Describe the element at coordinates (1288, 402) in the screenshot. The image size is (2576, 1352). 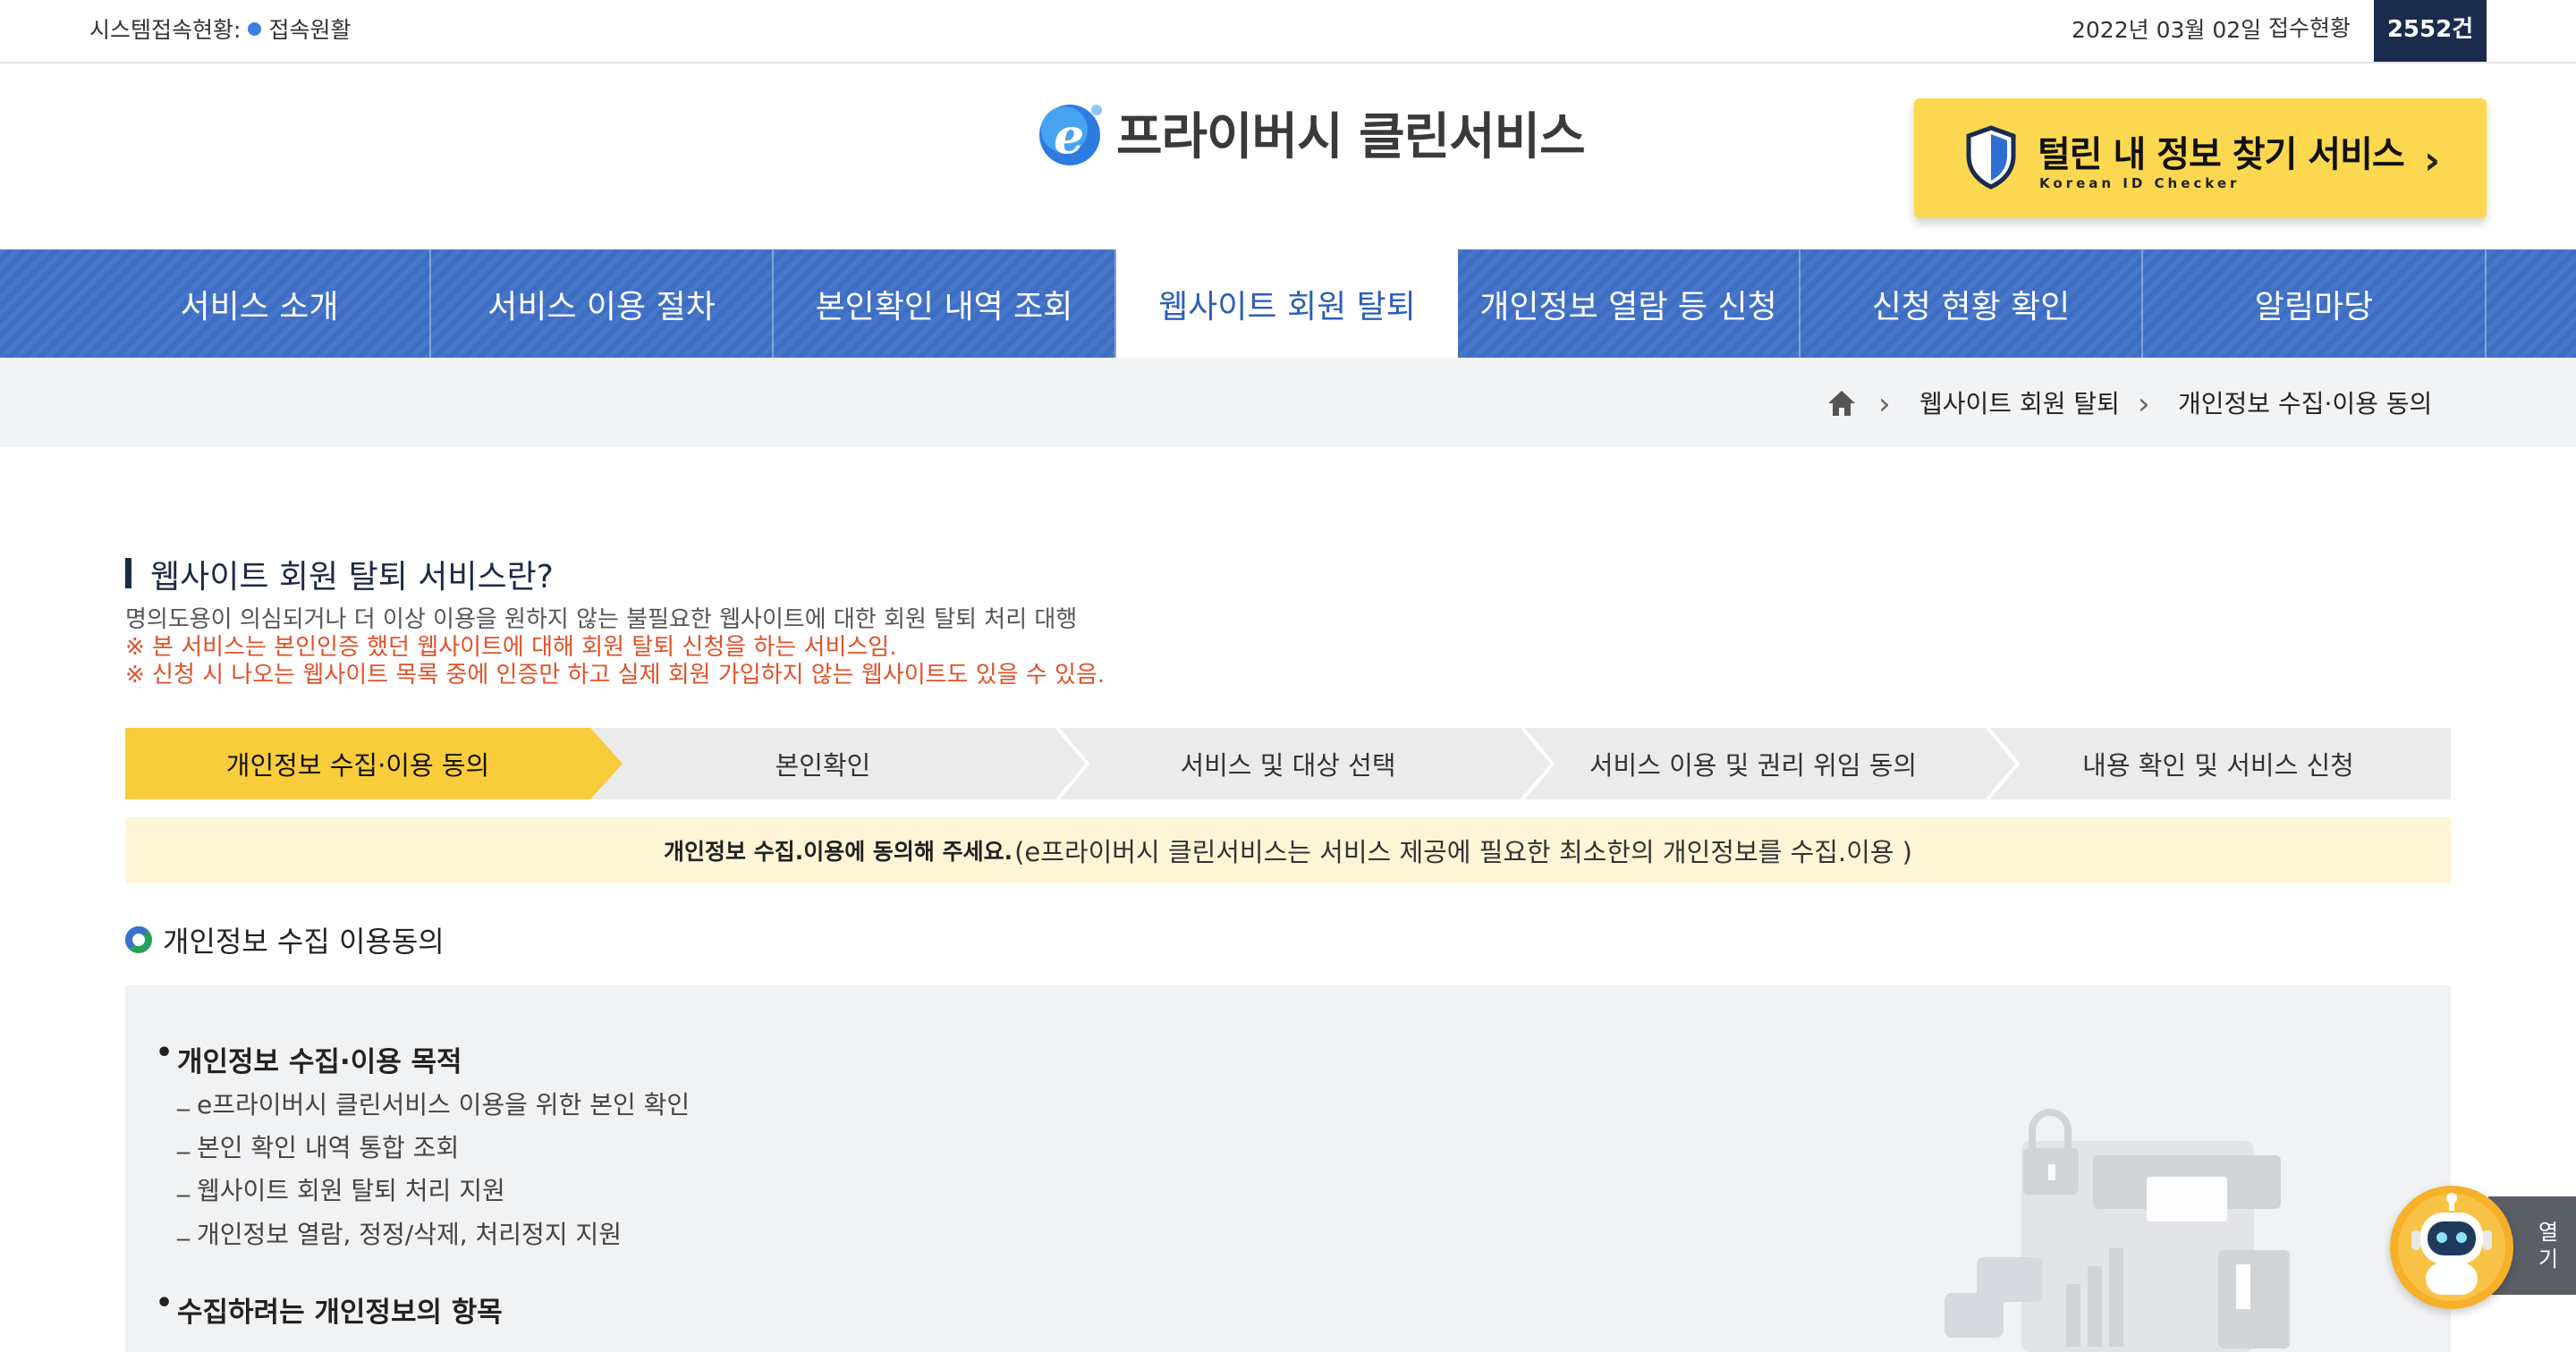
I see `breadcrumb: › 웹사이트 회원 탈퇴 › 개인정보 수집·이용 동의` at that location.